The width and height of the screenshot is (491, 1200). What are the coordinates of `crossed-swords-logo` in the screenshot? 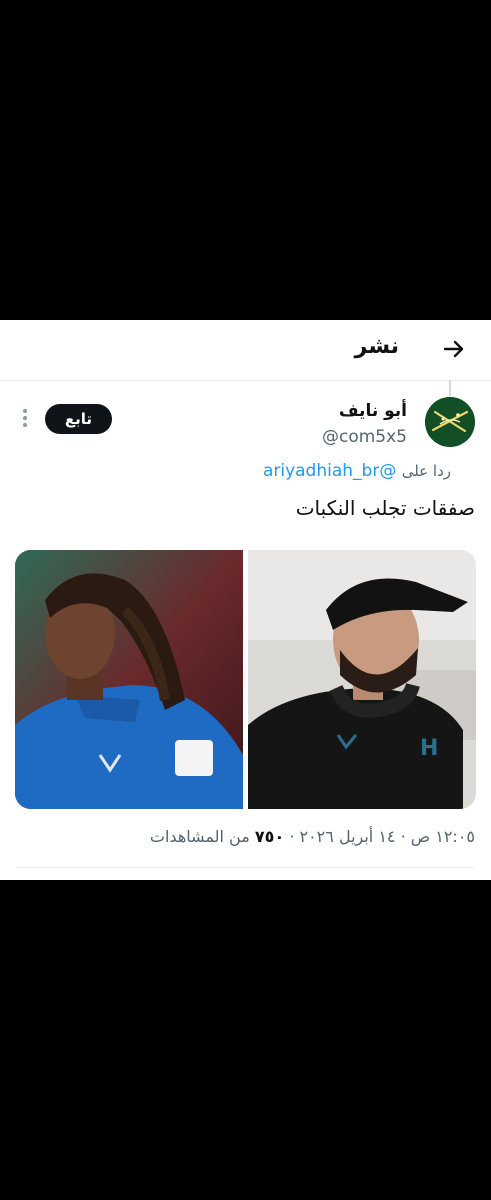 It's located at (450, 422).